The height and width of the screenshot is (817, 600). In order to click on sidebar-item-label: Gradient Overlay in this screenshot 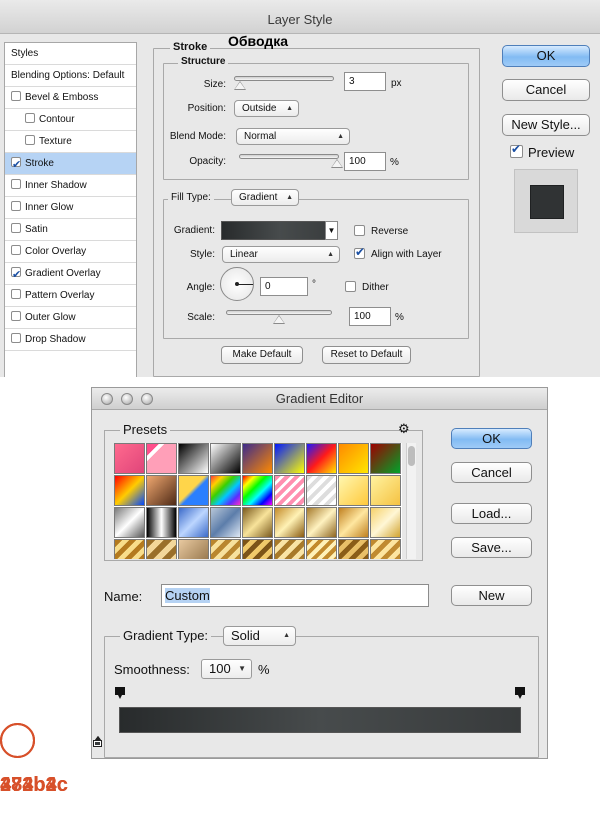, I will do `click(63, 273)`.